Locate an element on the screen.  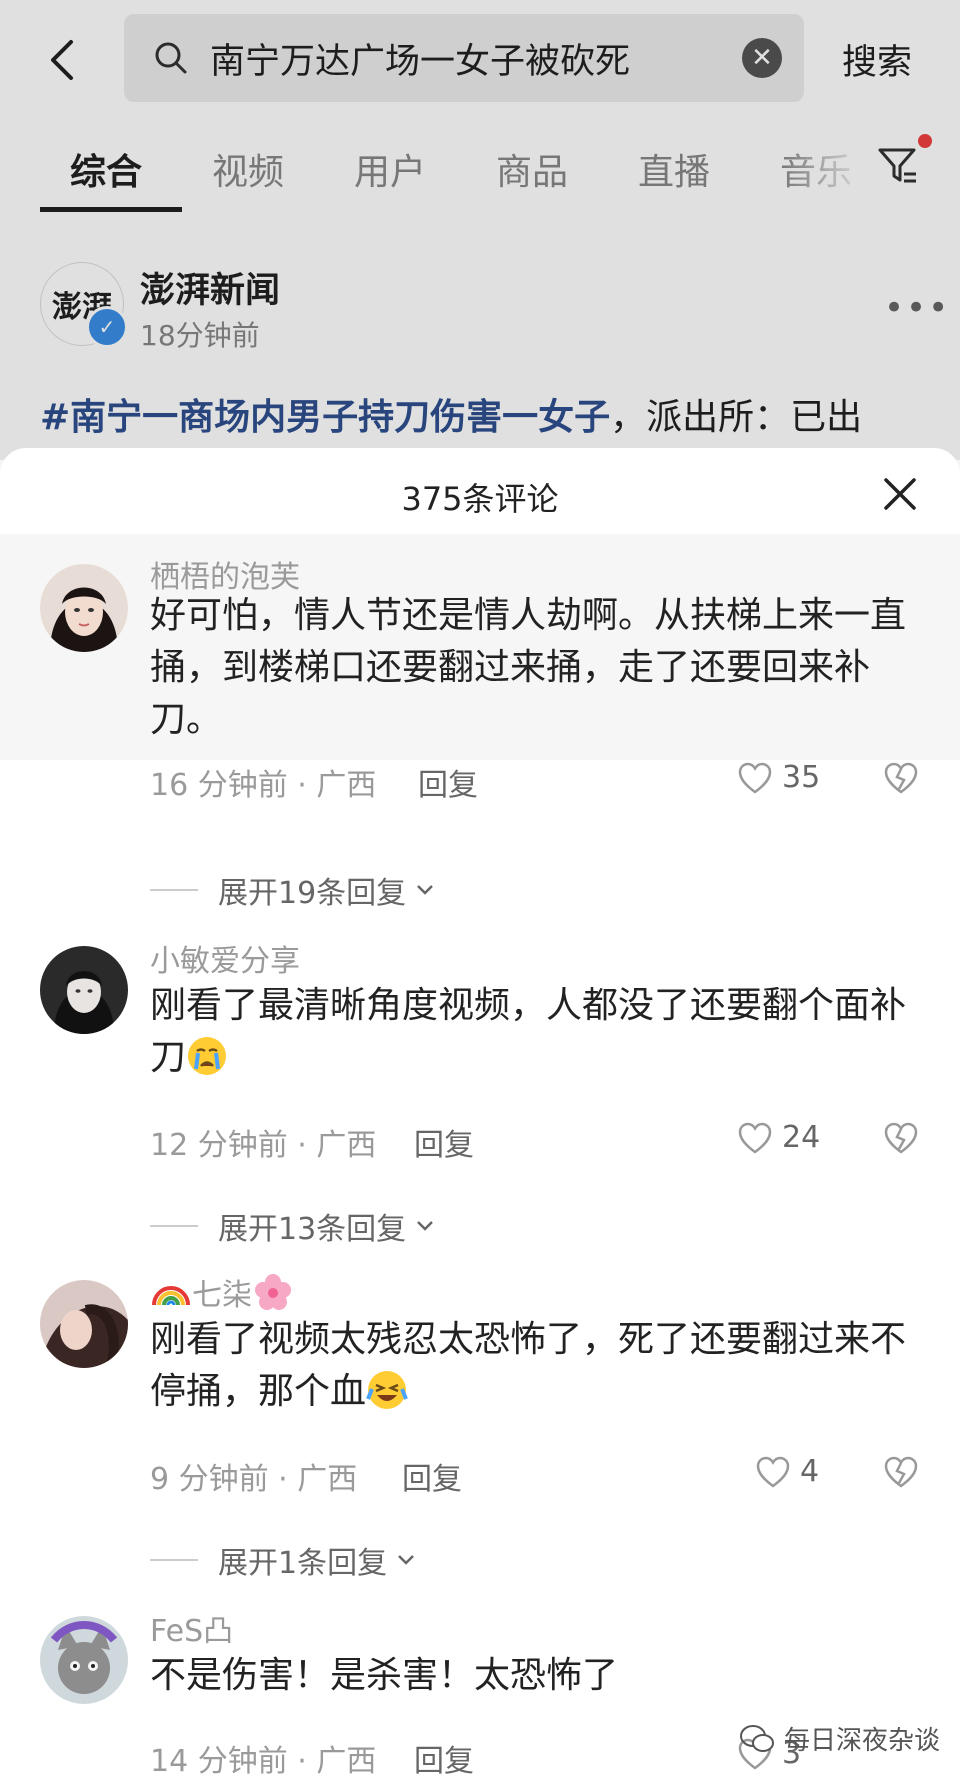
back-arrow-icon is located at coordinates (62, 60).